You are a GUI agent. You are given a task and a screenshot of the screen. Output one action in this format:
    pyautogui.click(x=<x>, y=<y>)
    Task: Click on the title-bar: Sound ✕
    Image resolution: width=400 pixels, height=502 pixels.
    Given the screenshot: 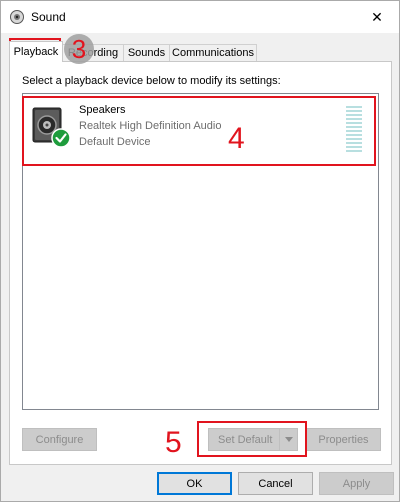 What is the action you would take?
    pyautogui.click(x=200, y=17)
    